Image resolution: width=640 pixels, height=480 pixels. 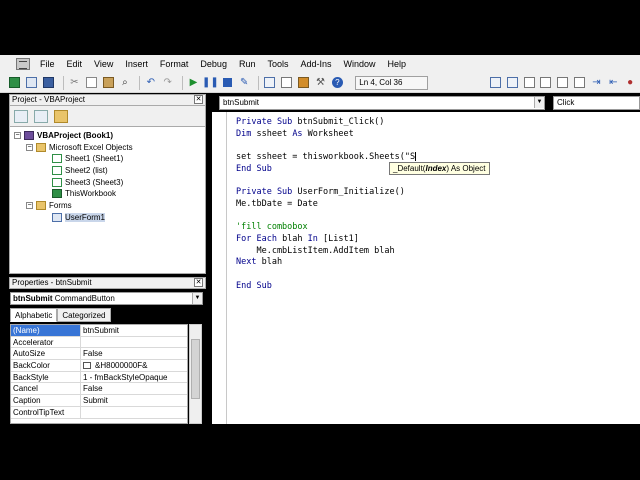 What do you see at coordinates (61, 116) in the screenshot?
I see `toggle-folders-icon` at bounding box center [61, 116].